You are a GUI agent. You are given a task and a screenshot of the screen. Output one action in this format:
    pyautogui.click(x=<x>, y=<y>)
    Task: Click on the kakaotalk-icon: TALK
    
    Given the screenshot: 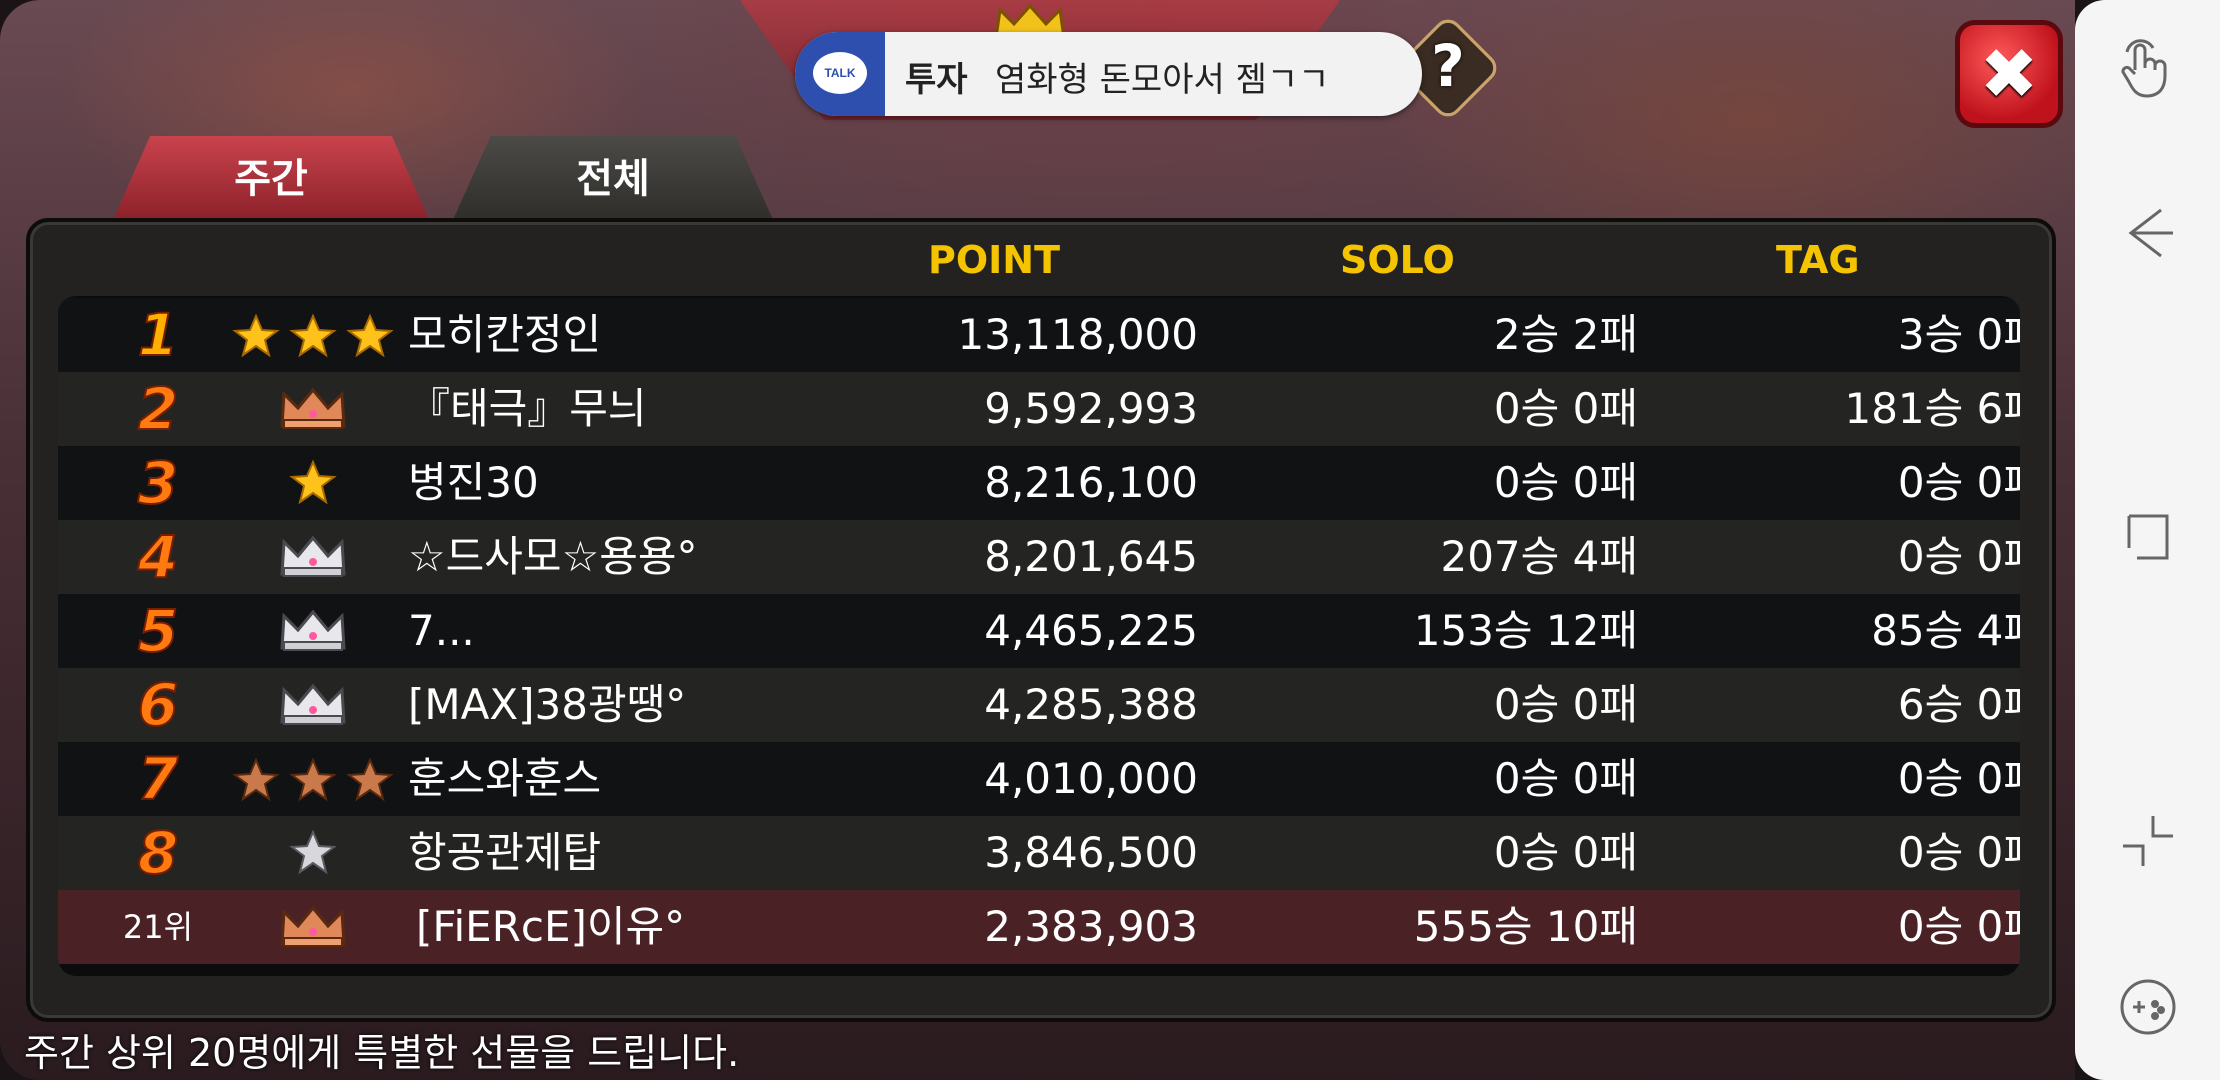 What is the action you would take?
    pyautogui.click(x=840, y=74)
    